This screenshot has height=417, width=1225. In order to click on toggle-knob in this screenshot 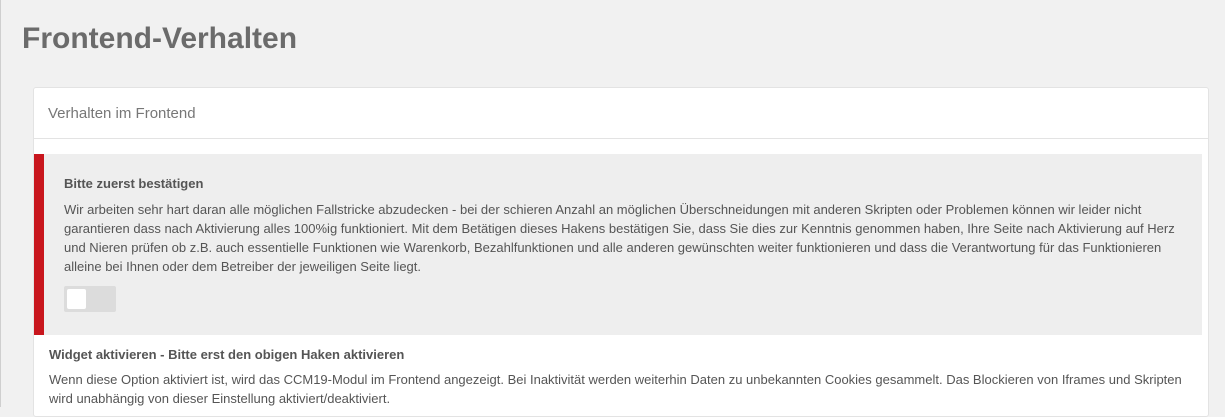, I will do `click(76, 299)`.